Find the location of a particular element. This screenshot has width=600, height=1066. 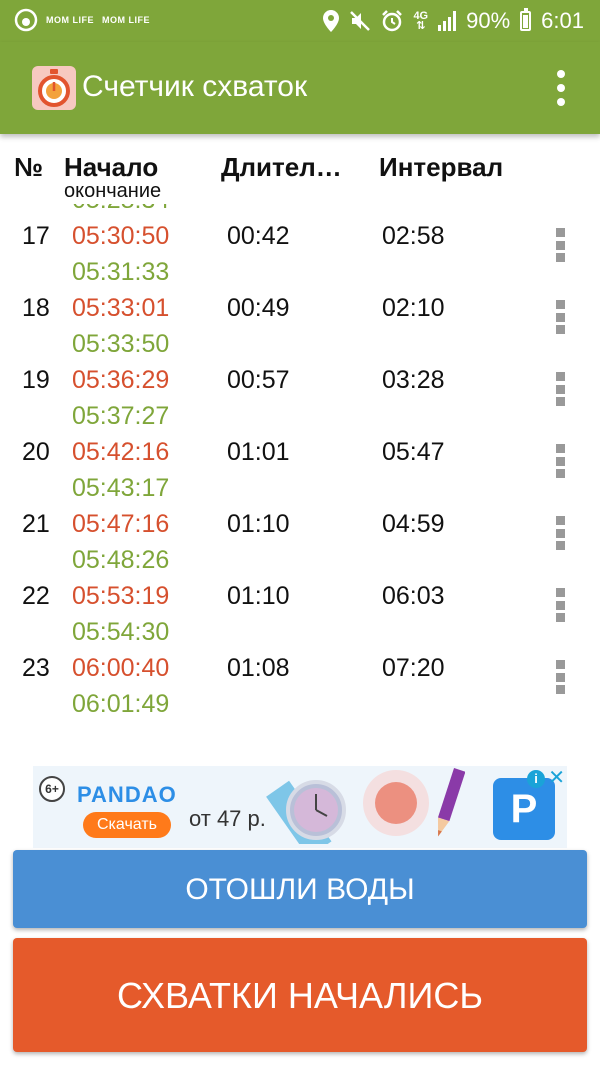

column-start: Начало is located at coordinates (111, 167).